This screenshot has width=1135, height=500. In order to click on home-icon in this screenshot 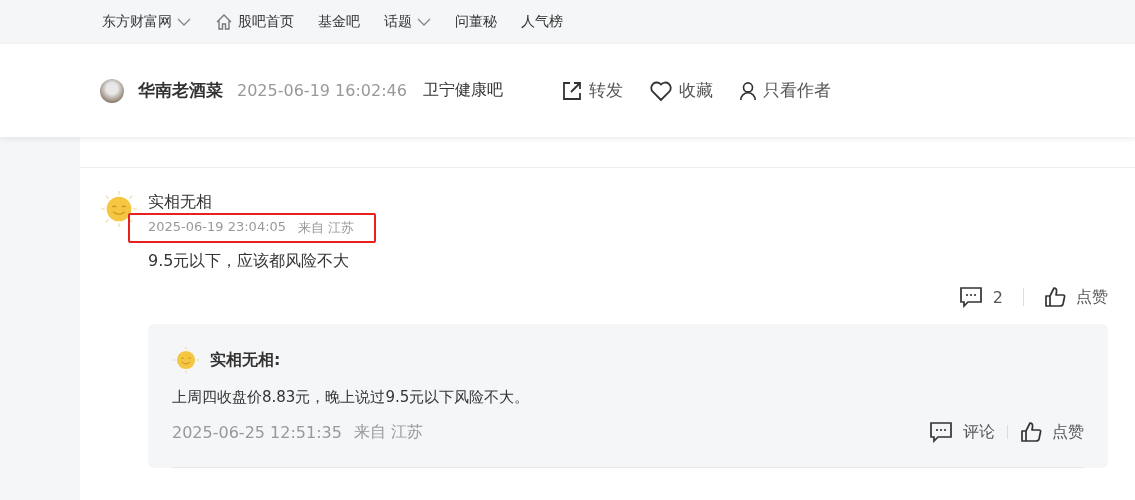, I will do `click(224, 22)`.